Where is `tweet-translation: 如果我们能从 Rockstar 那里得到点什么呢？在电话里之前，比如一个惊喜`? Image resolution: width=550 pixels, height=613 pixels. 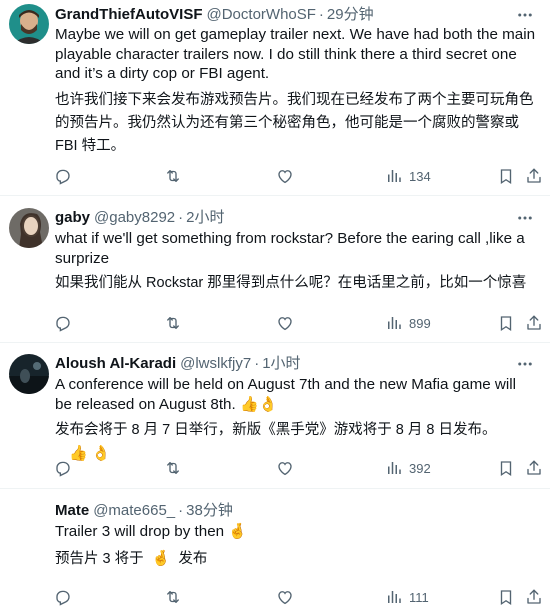 tweet-translation: 如果我们能从 Rockstar 那里得到点什么呢？在电话里之前，比如一个惊喜 is located at coordinates (291, 283).